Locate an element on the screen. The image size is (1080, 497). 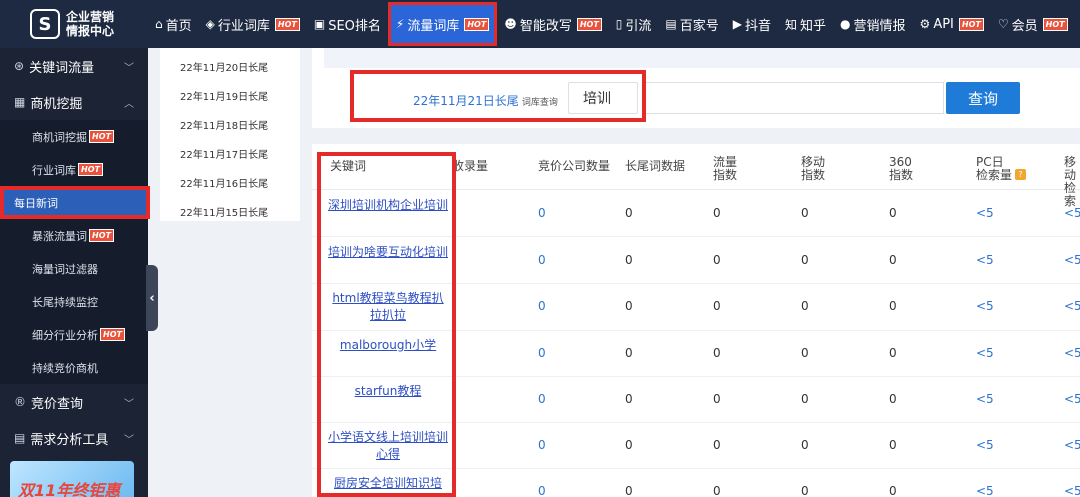
traffic-icon: ⚡ is located at coordinates (400, 24).